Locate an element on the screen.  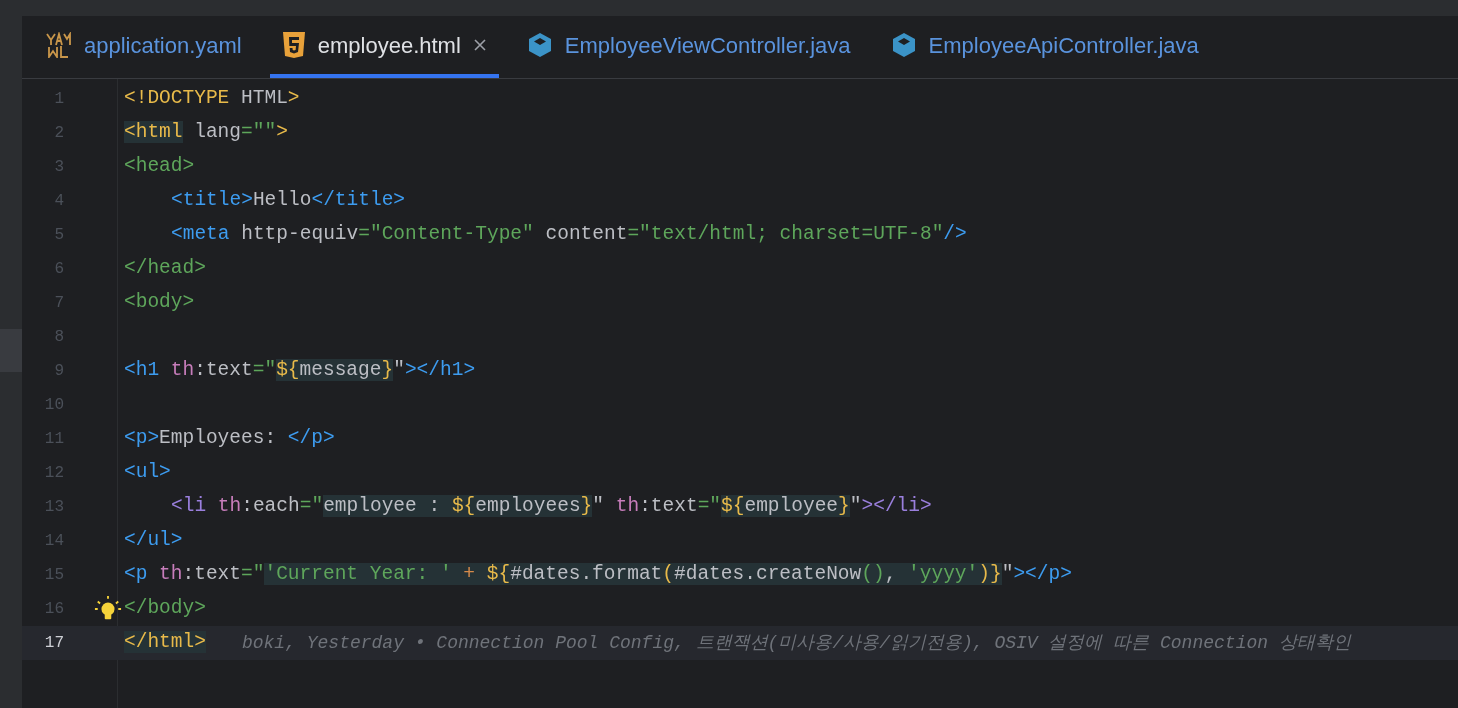
editor-tab: EmployeeViewController.java is located at coordinates (688, 47).